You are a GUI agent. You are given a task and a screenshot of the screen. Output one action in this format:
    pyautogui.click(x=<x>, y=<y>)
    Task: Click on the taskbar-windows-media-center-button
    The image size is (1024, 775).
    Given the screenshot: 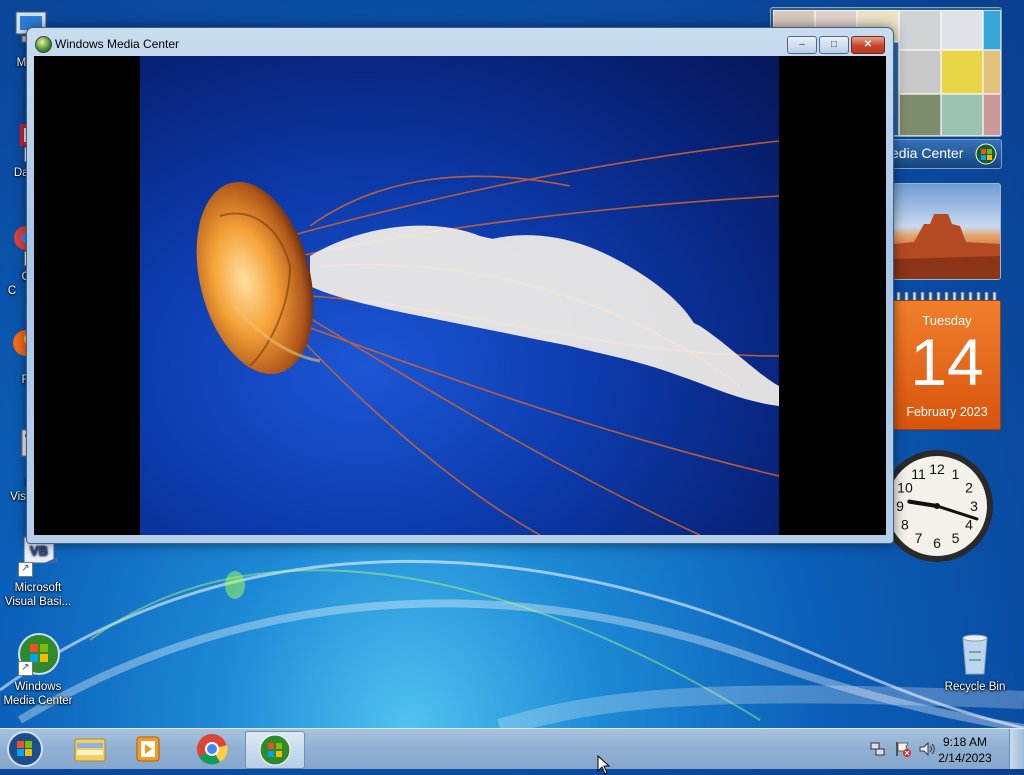 What is the action you would take?
    pyautogui.click(x=275, y=750)
    